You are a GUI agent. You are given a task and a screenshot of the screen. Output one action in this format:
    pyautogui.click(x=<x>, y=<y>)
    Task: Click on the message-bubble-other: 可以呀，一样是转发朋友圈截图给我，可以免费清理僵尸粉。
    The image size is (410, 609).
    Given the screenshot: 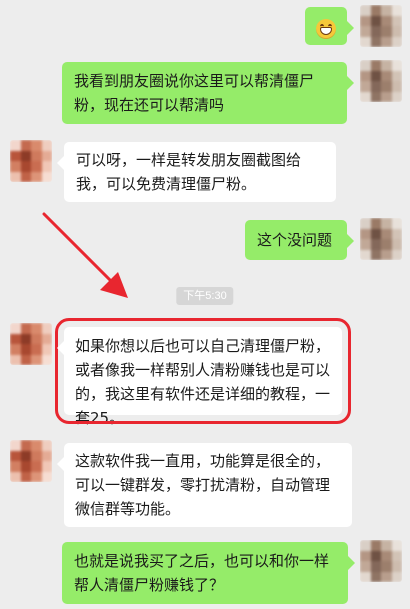 What is the action you would take?
    pyautogui.click(x=196, y=172)
    